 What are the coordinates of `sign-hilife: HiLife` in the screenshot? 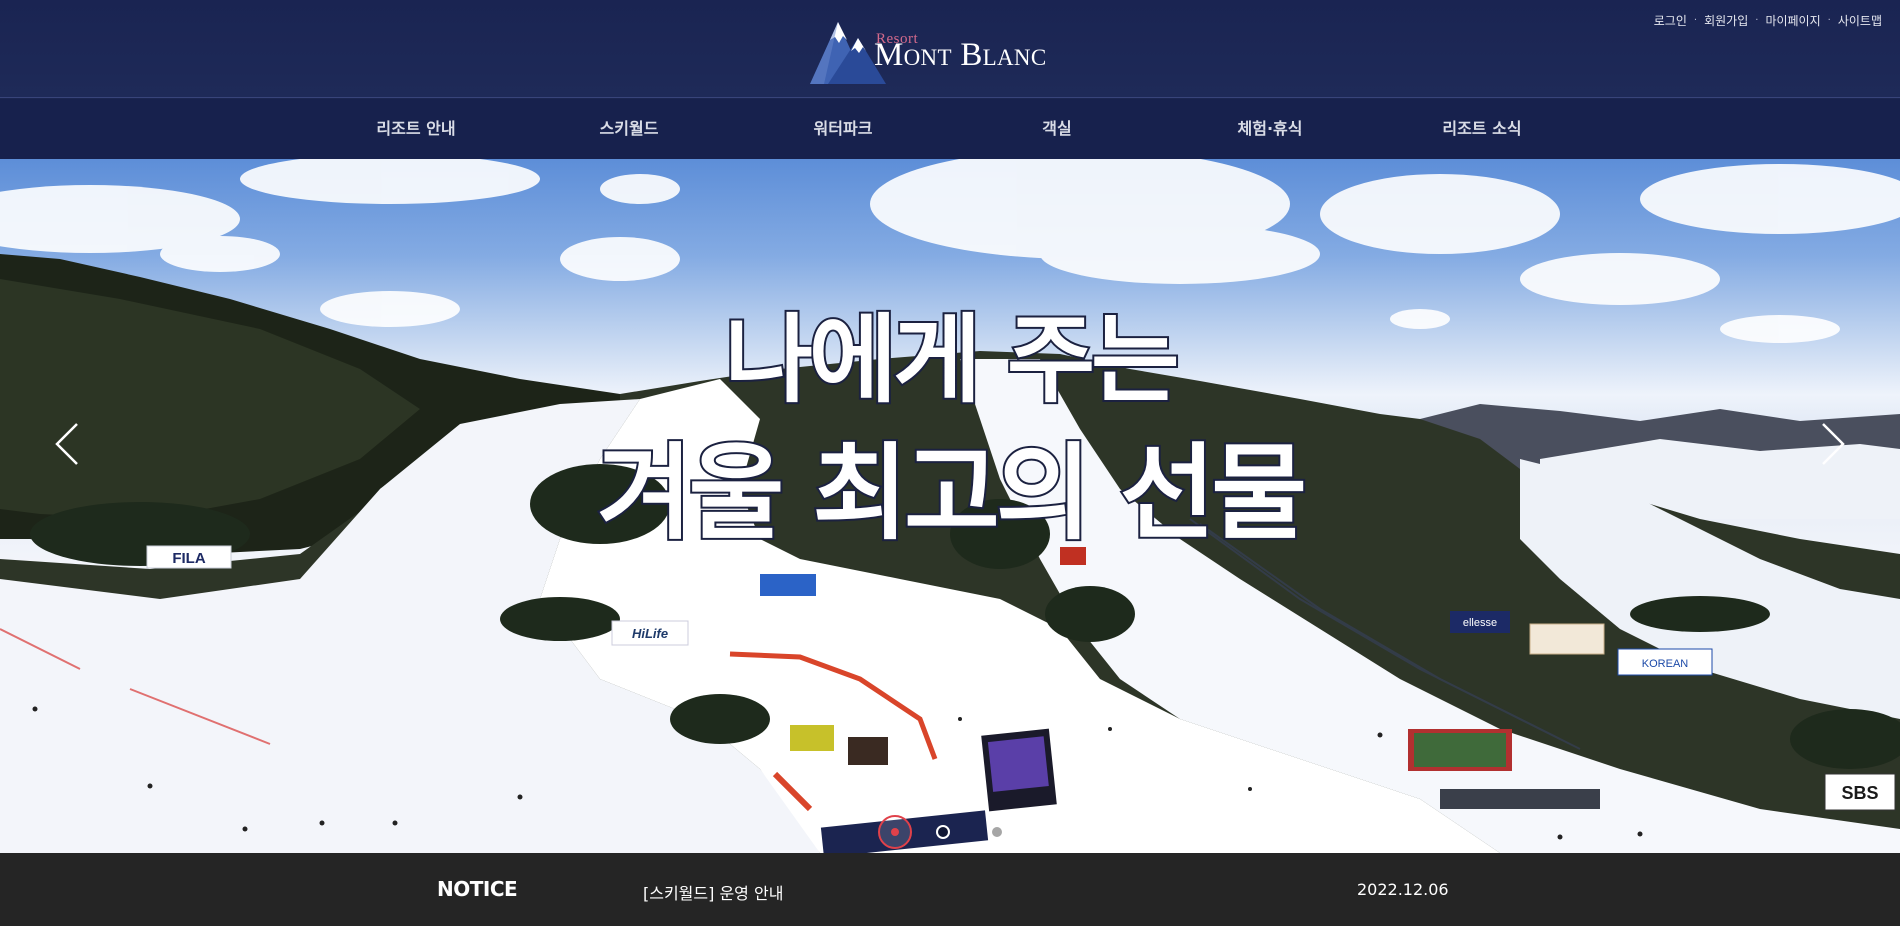 It's located at (650, 633).